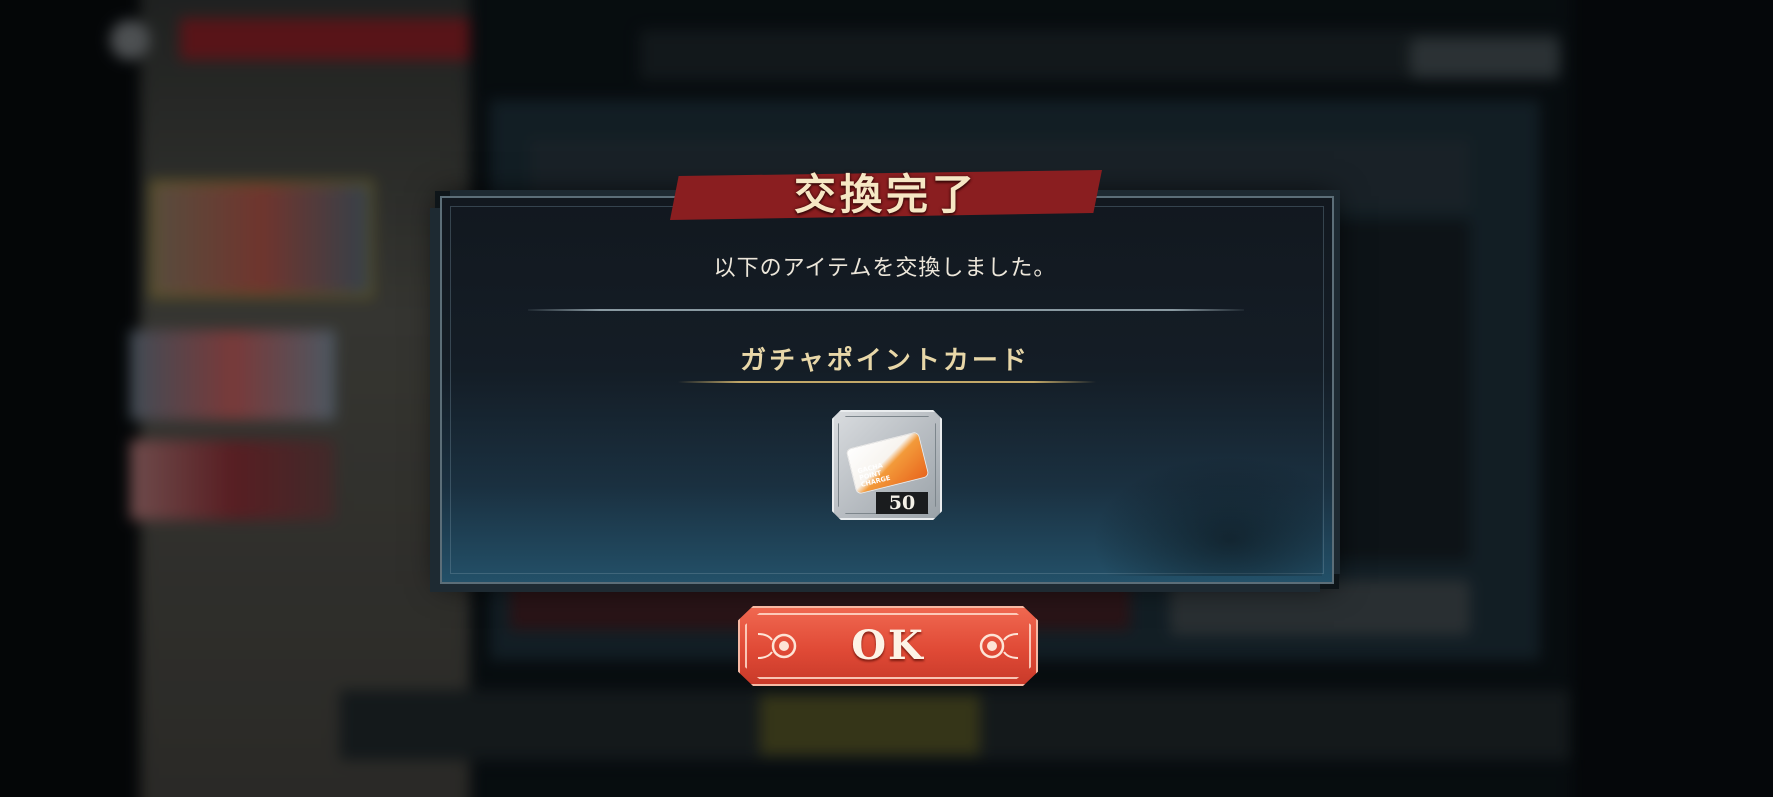 This screenshot has height=797, width=1773. Describe the element at coordinates (902, 503) in the screenshot. I see `item-quantity: 50` at that location.